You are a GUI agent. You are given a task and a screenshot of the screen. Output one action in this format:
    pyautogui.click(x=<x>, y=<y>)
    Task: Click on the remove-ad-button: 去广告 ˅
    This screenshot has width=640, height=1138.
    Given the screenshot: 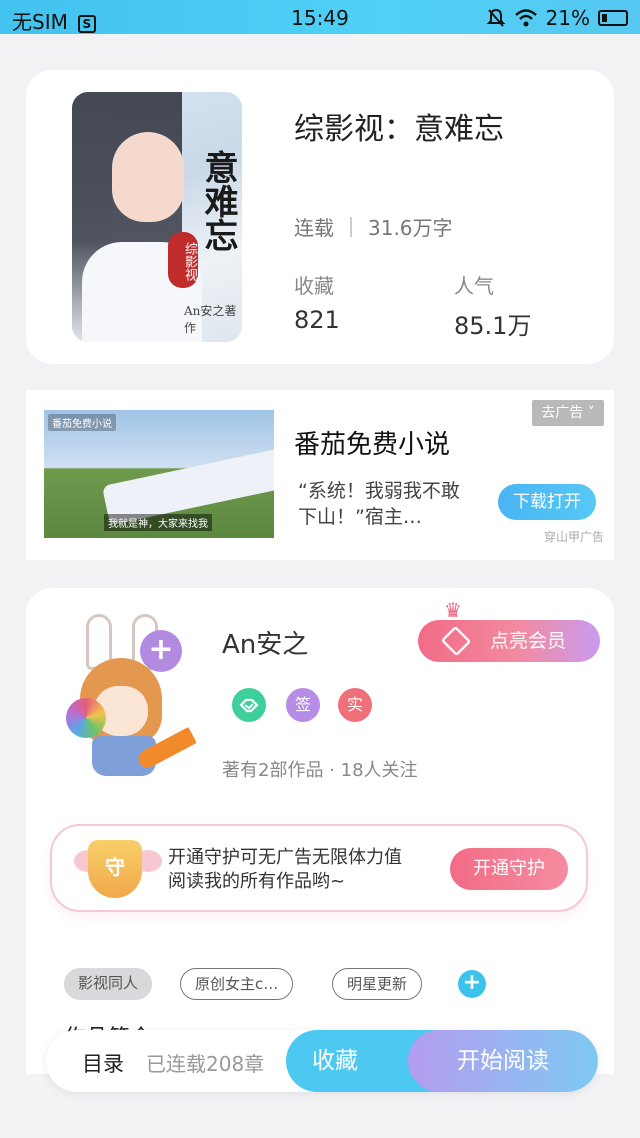 What is the action you would take?
    pyautogui.click(x=568, y=413)
    